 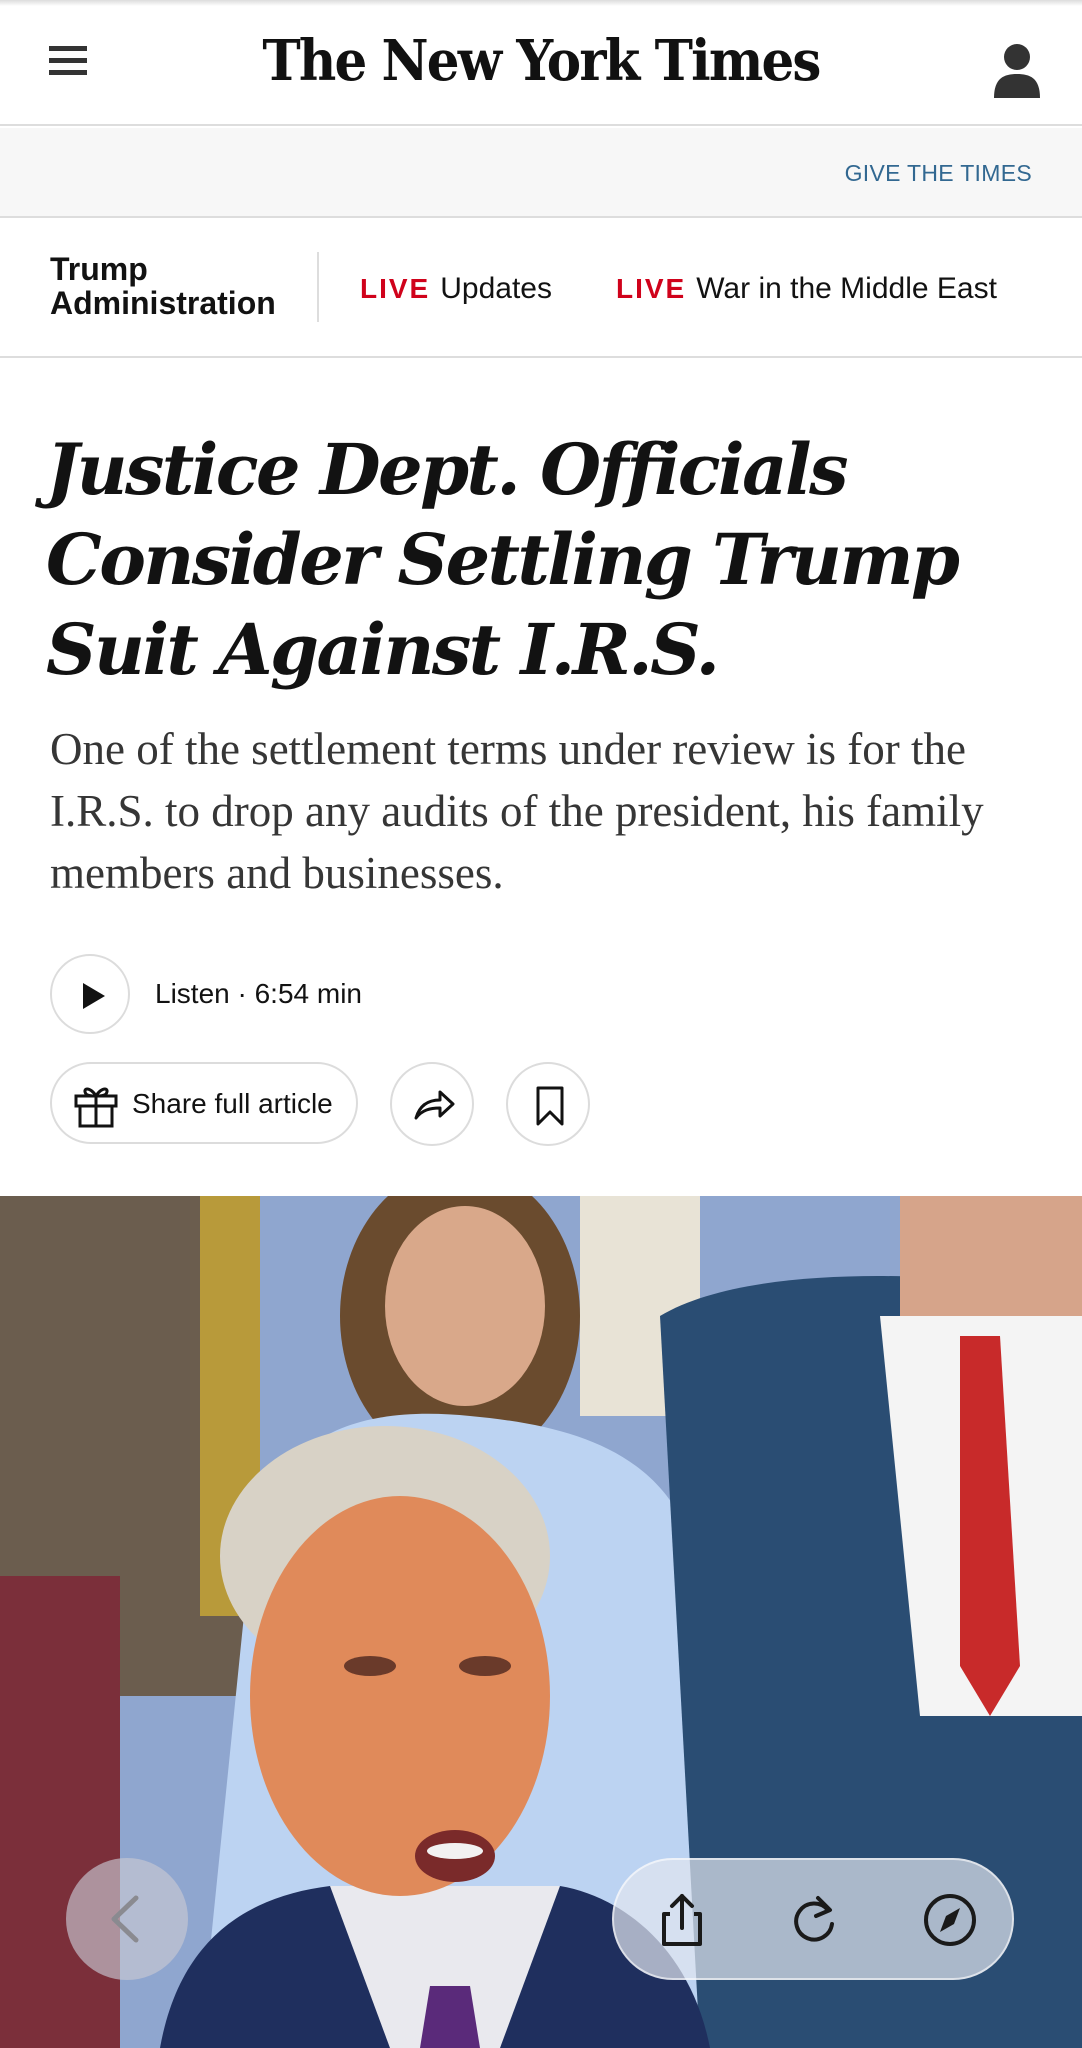 I want to click on nav-divider, so click(x=318, y=287).